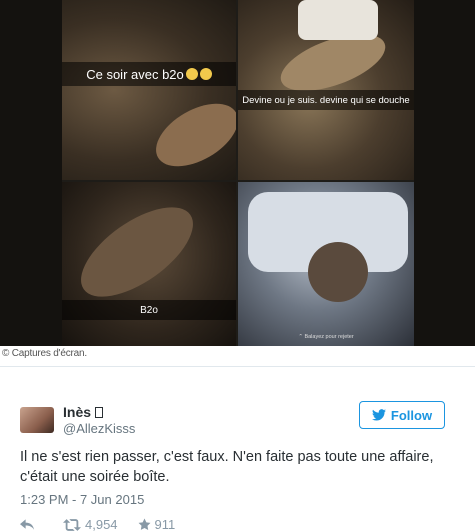 The height and width of the screenshot is (532, 475). What do you see at coordinates (165, 524) in the screenshot?
I see `like-count: 911` at bounding box center [165, 524].